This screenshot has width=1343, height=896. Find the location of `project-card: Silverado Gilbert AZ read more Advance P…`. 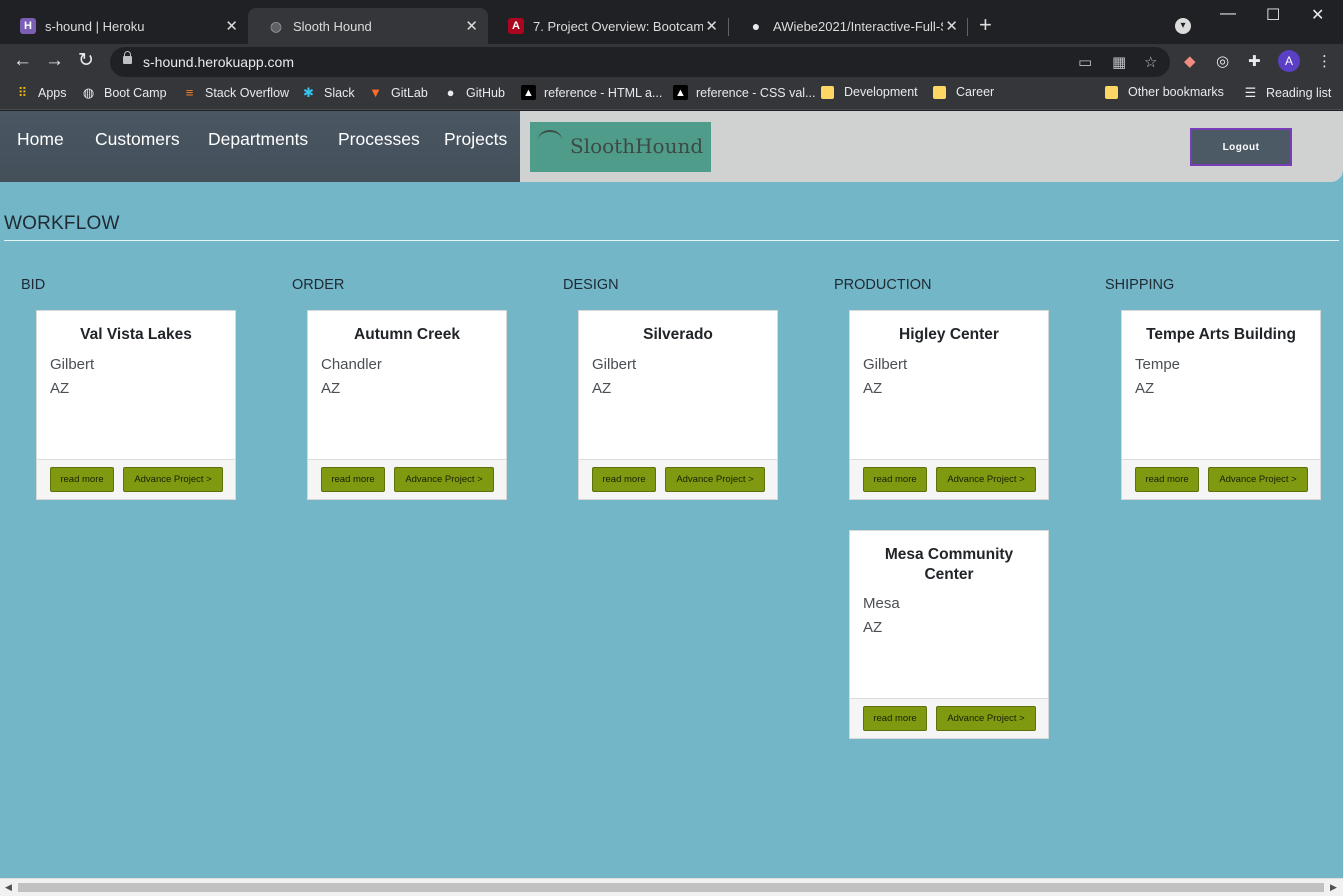

project-card: Silverado Gilbert AZ read more Advance P… is located at coordinates (678, 405).